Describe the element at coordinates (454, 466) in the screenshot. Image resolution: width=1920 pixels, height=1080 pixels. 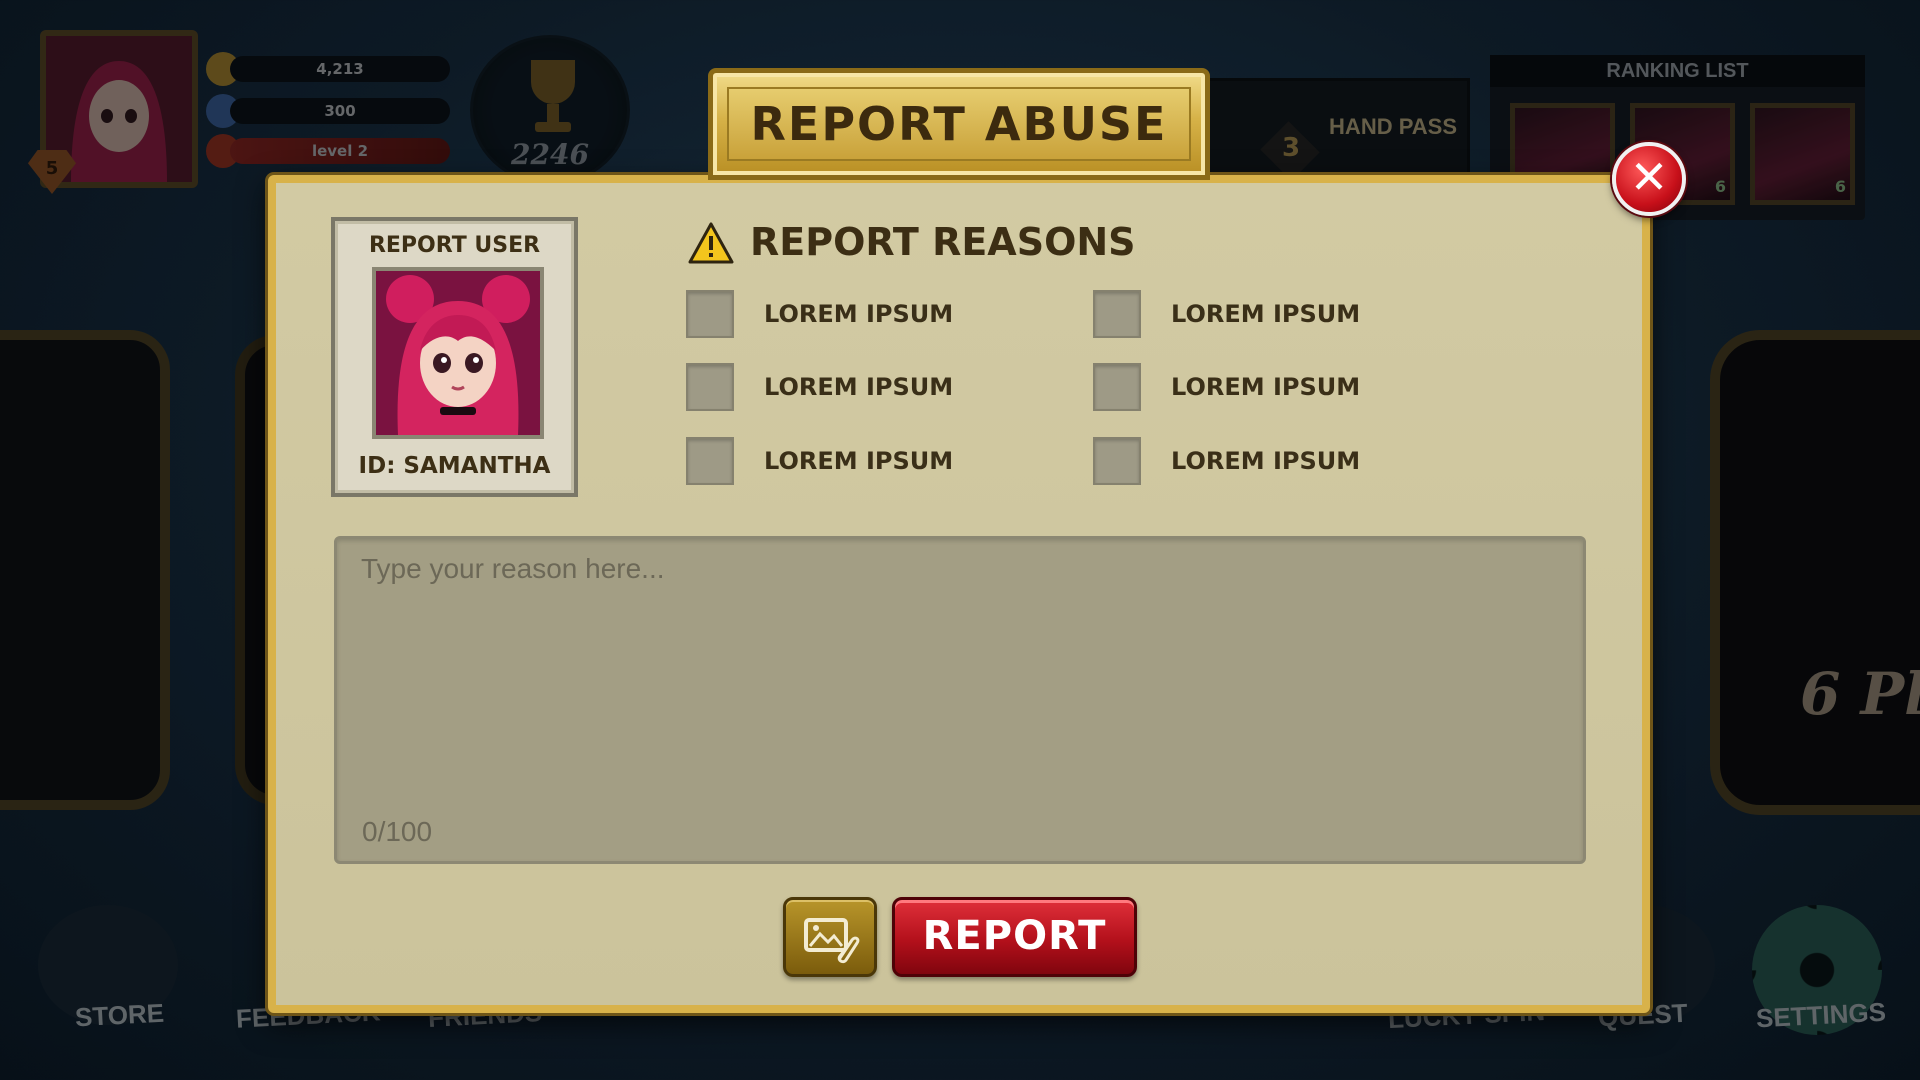
I see `reported-user-id: ID: SAMANTHA` at that location.